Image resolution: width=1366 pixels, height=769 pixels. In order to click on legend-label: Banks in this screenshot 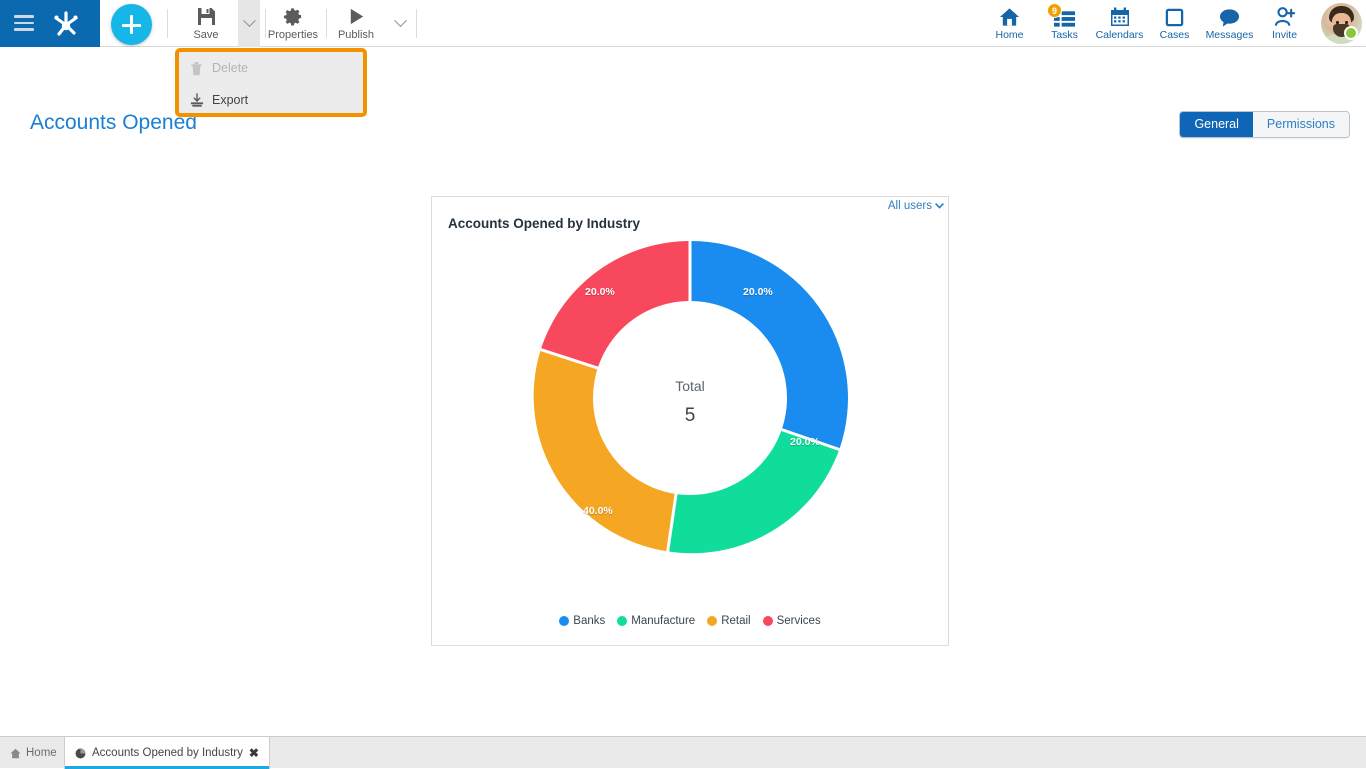, I will do `click(589, 621)`.